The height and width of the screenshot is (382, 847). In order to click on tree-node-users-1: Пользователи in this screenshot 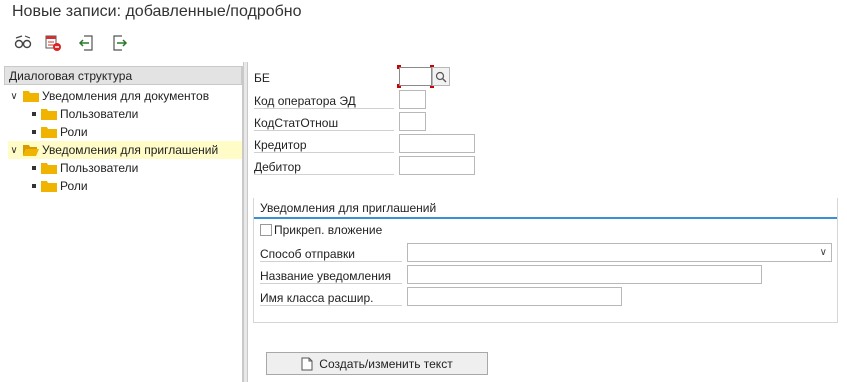, I will do `click(84, 114)`.